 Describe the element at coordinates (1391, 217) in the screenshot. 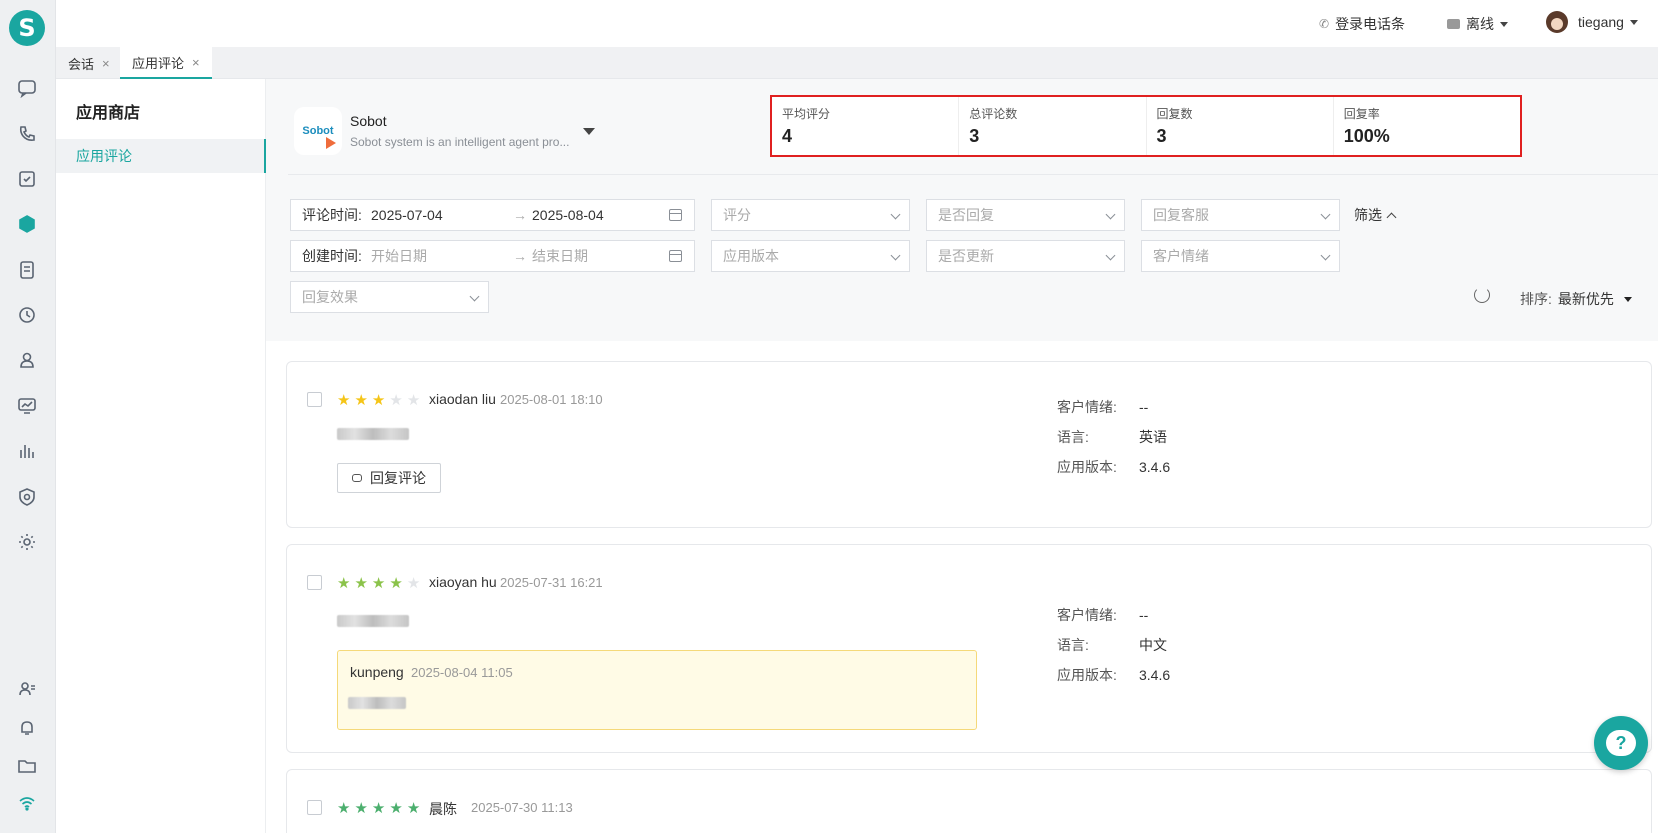

I see `chevron-up-icon` at that location.